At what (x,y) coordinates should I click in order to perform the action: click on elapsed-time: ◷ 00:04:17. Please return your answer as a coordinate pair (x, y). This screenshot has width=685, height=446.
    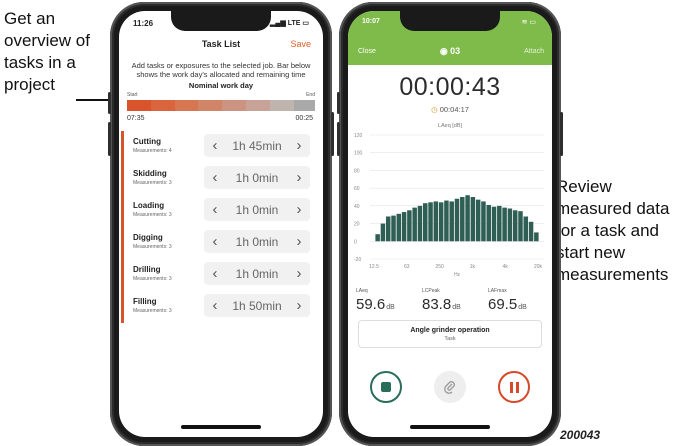
    Looking at the image, I should click on (450, 109).